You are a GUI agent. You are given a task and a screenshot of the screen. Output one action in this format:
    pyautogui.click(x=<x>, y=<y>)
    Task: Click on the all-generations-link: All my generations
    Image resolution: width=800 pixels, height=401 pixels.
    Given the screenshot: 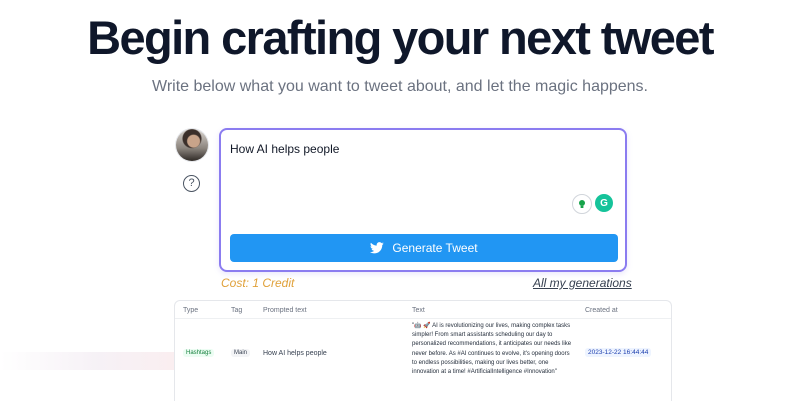 What is the action you would take?
    pyautogui.click(x=582, y=283)
    